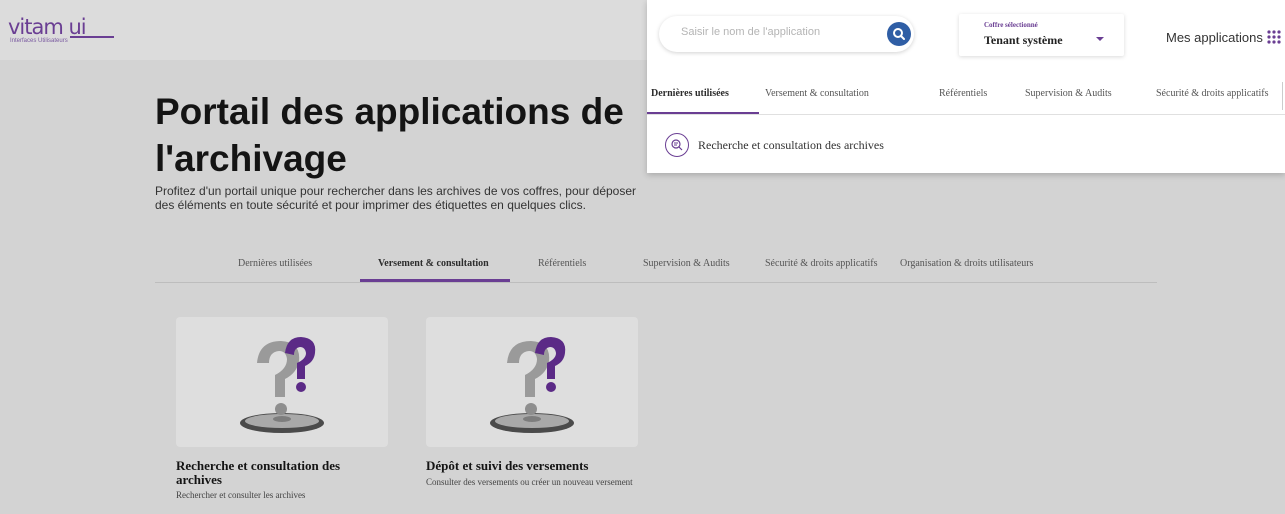  Describe the element at coordinates (47, 27) in the screenshot. I see `logo-text: vitam ui` at that location.